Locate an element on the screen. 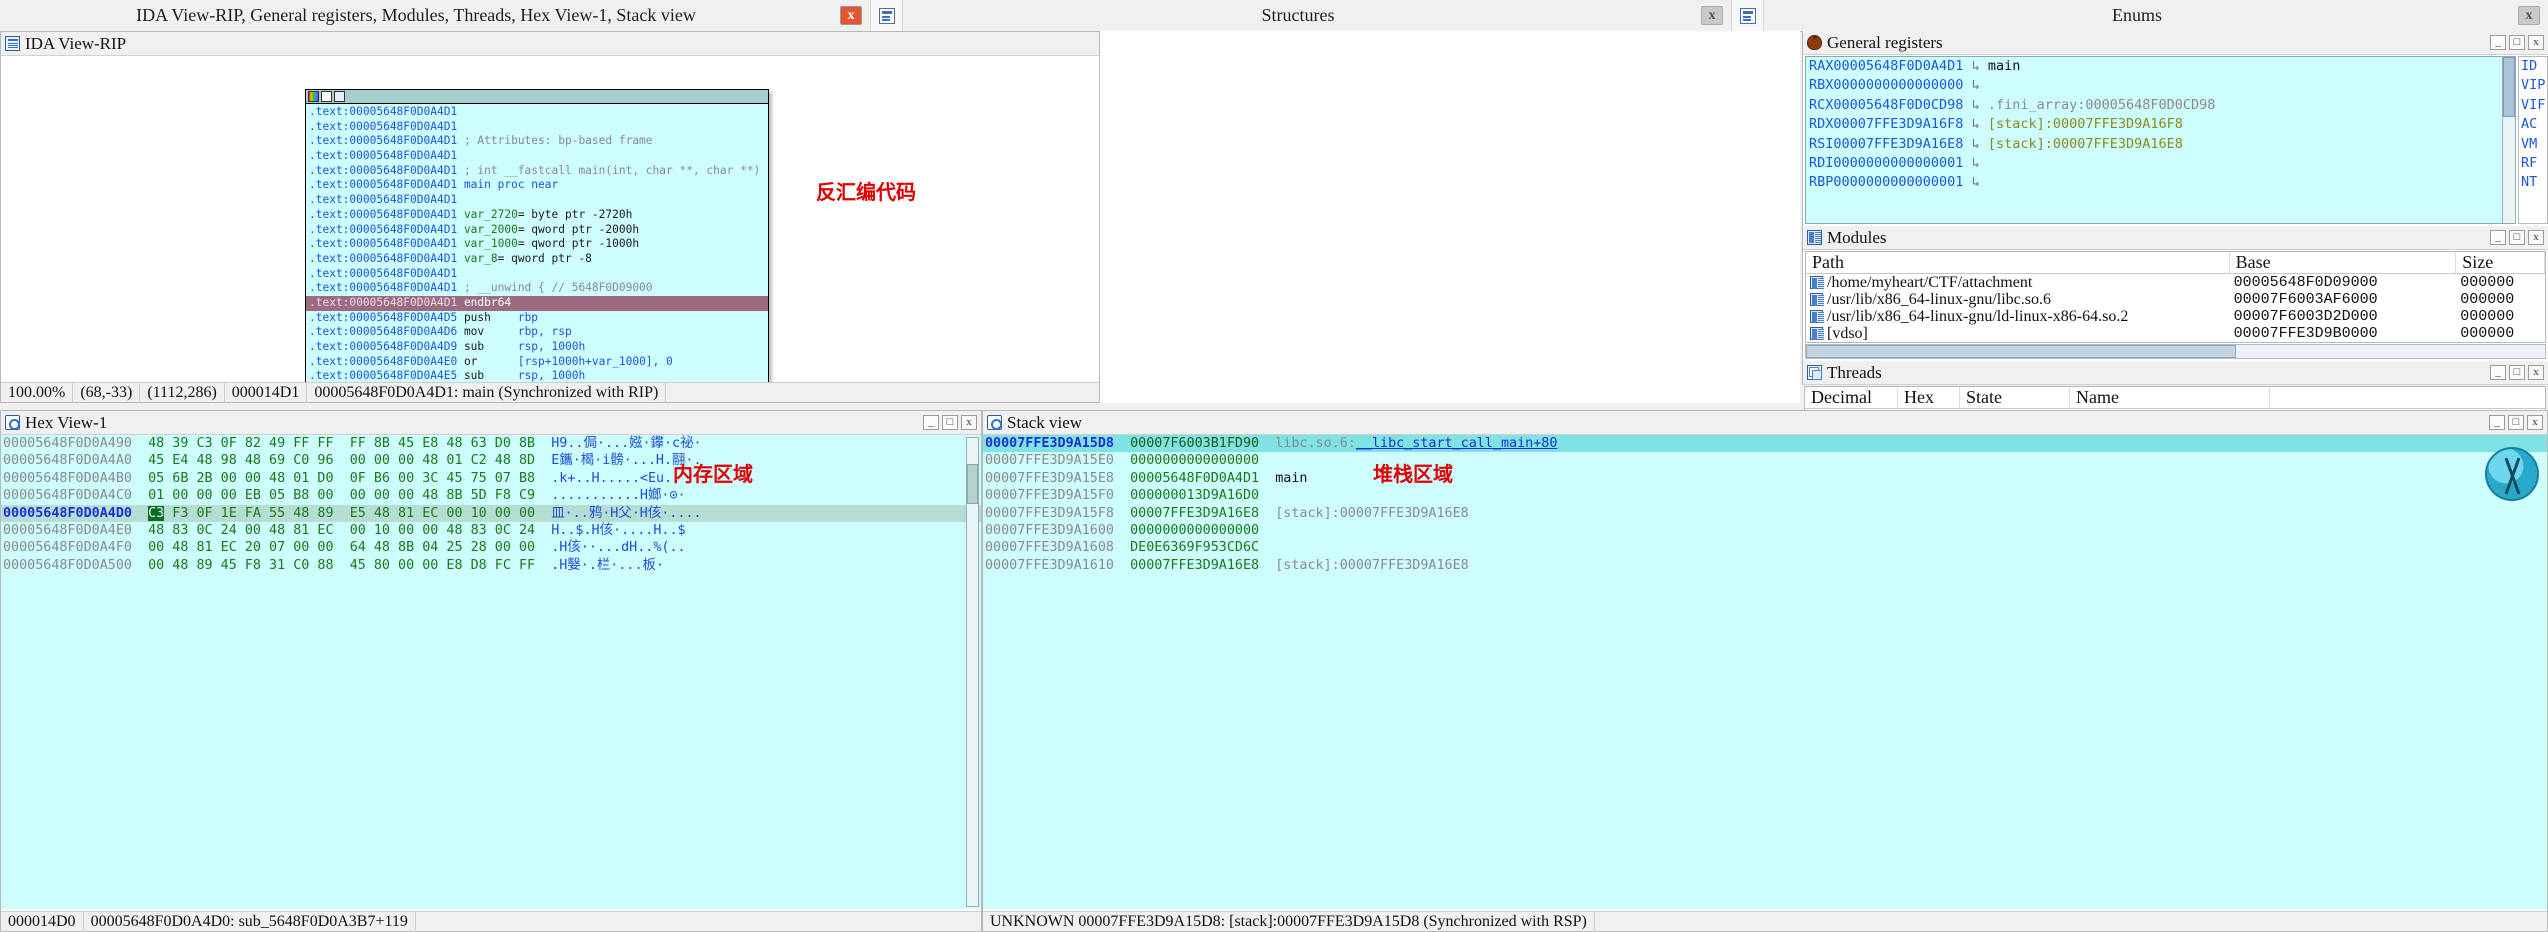  modules-window-buttons: _ □ x is located at coordinates (2519, 237).